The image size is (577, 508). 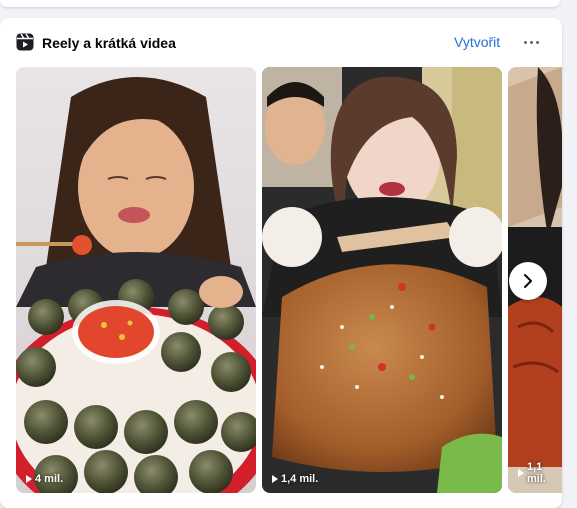 What do you see at coordinates (540, 473) in the screenshot?
I see `view-count: 1,1 mil.` at bounding box center [540, 473].